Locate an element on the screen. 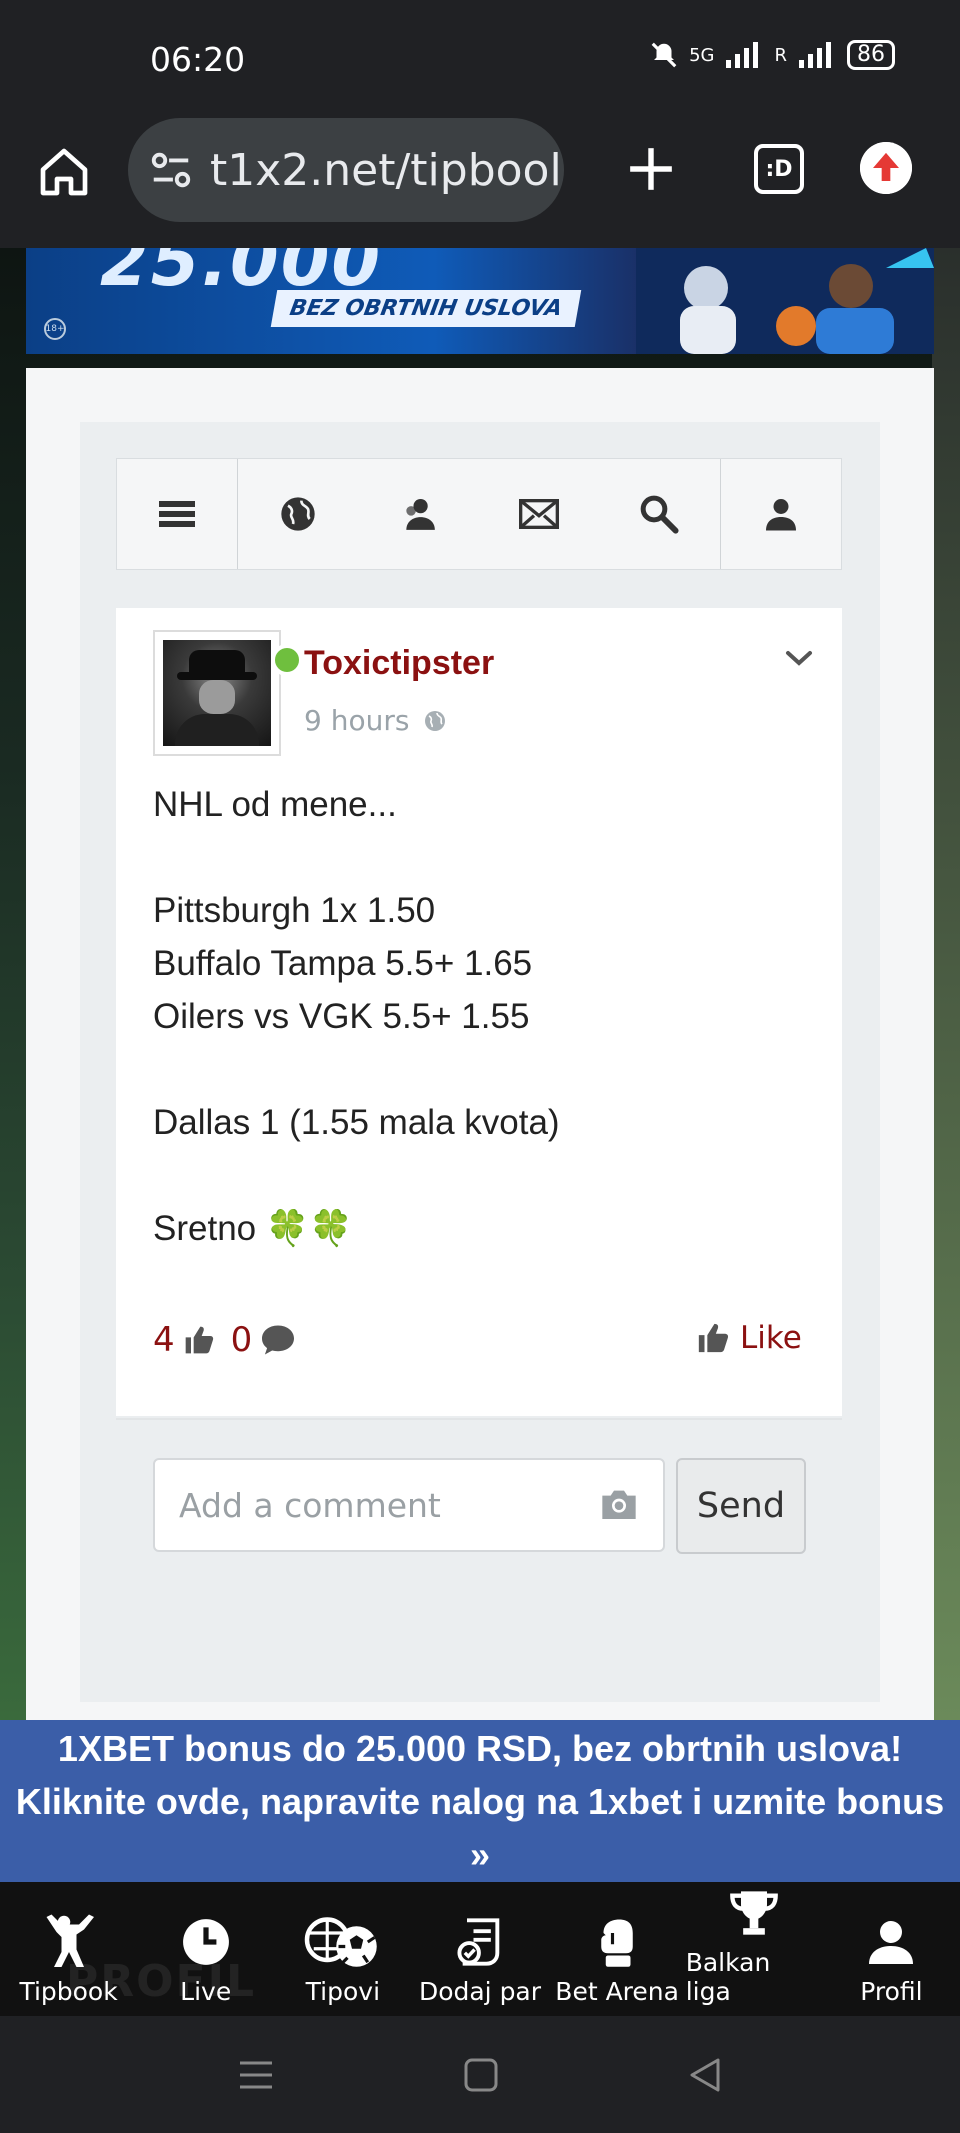  friends-button is located at coordinates (419, 514).